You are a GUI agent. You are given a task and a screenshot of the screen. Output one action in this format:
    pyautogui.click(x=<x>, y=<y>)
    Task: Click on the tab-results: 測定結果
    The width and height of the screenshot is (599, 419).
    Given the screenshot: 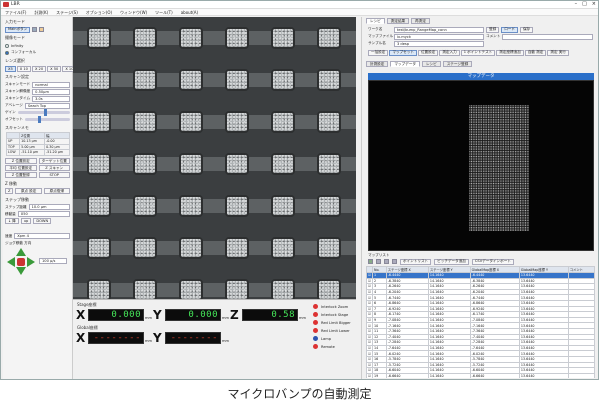 What is the action you would take?
    pyautogui.click(x=398, y=21)
    